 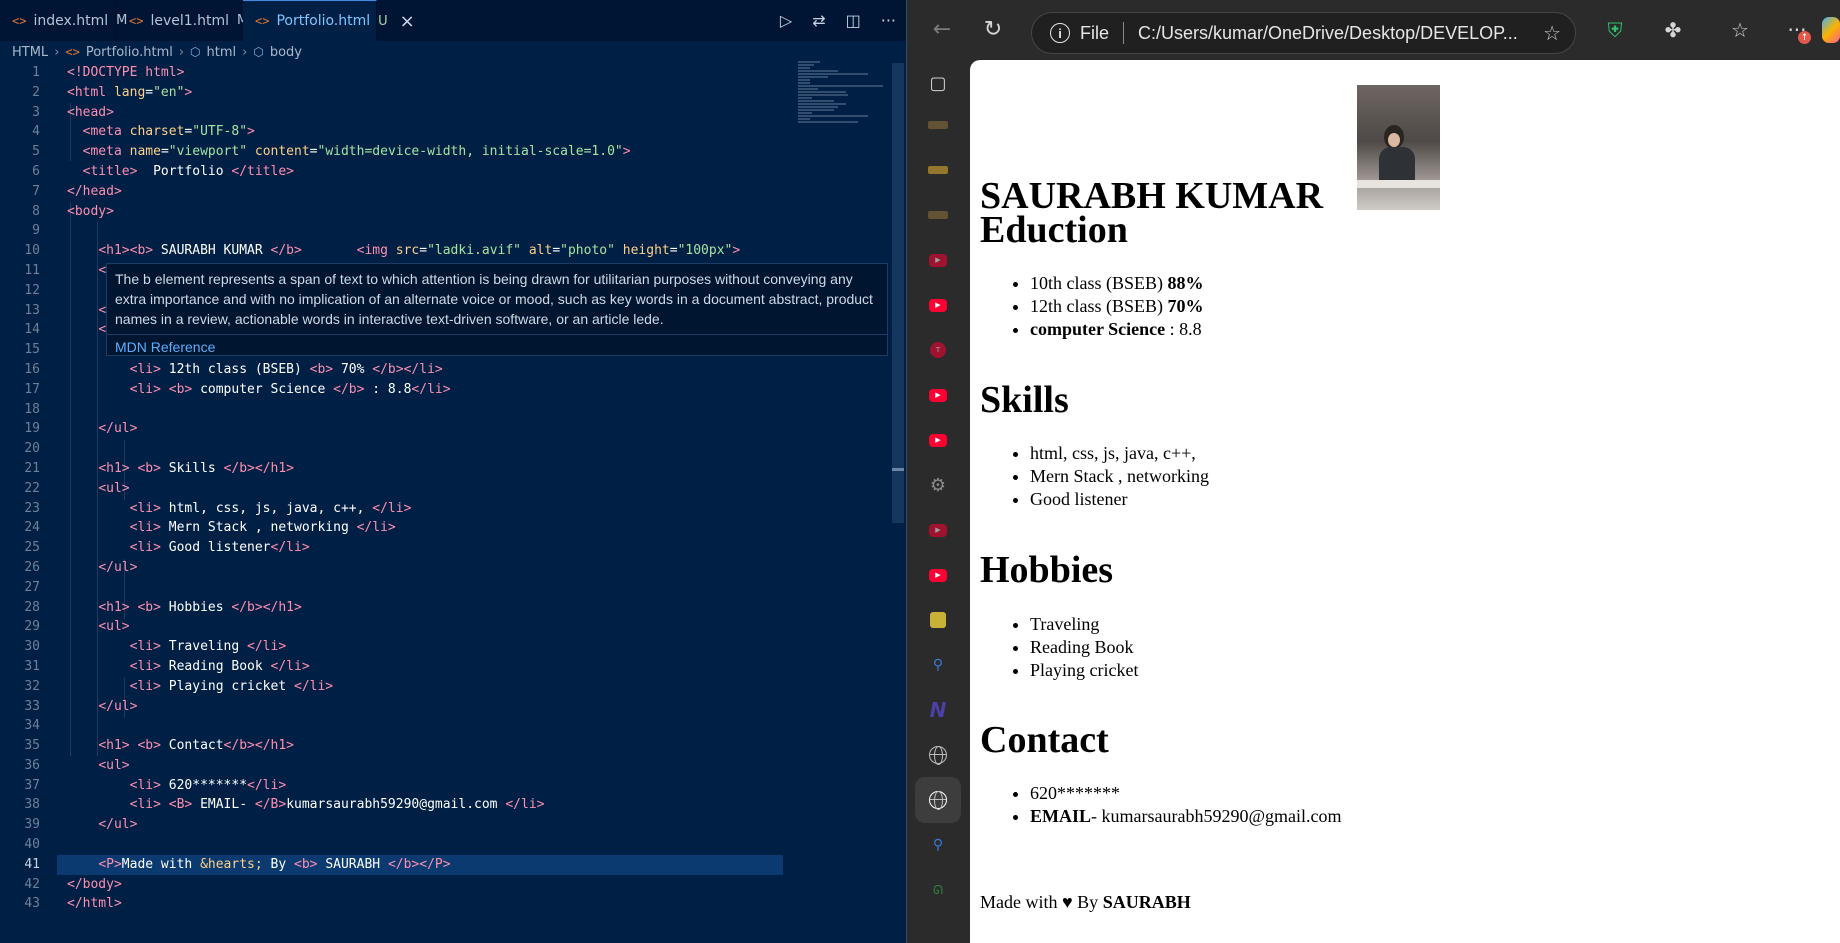 I want to click on tab-portfolio-html: <> Portfolio.html U ×, so click(x=329, y=20).